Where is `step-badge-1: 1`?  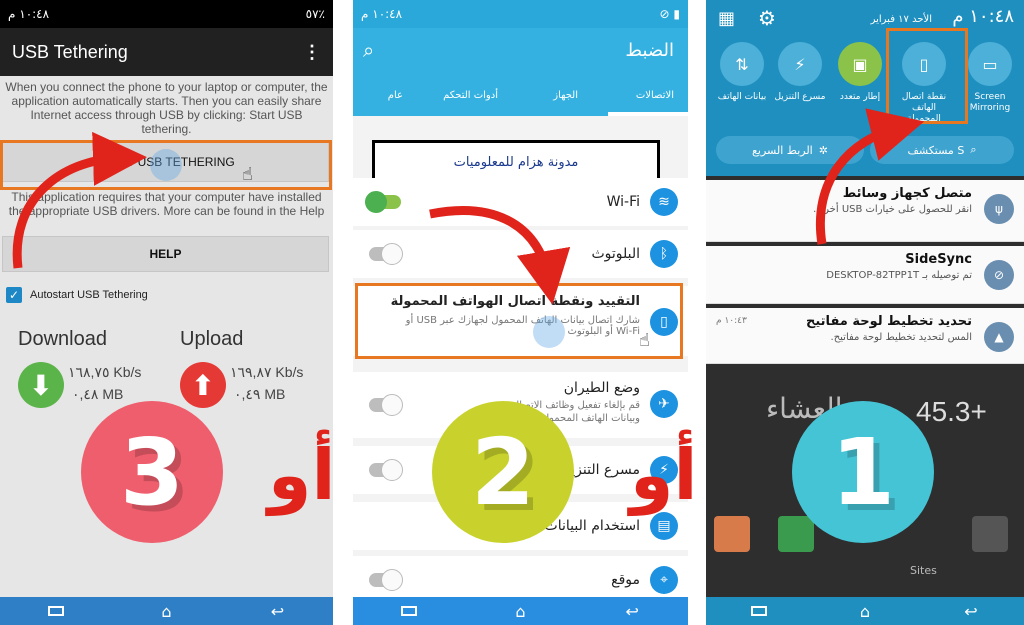 step-badge-1: 1 is located at coordinates (863, 472).